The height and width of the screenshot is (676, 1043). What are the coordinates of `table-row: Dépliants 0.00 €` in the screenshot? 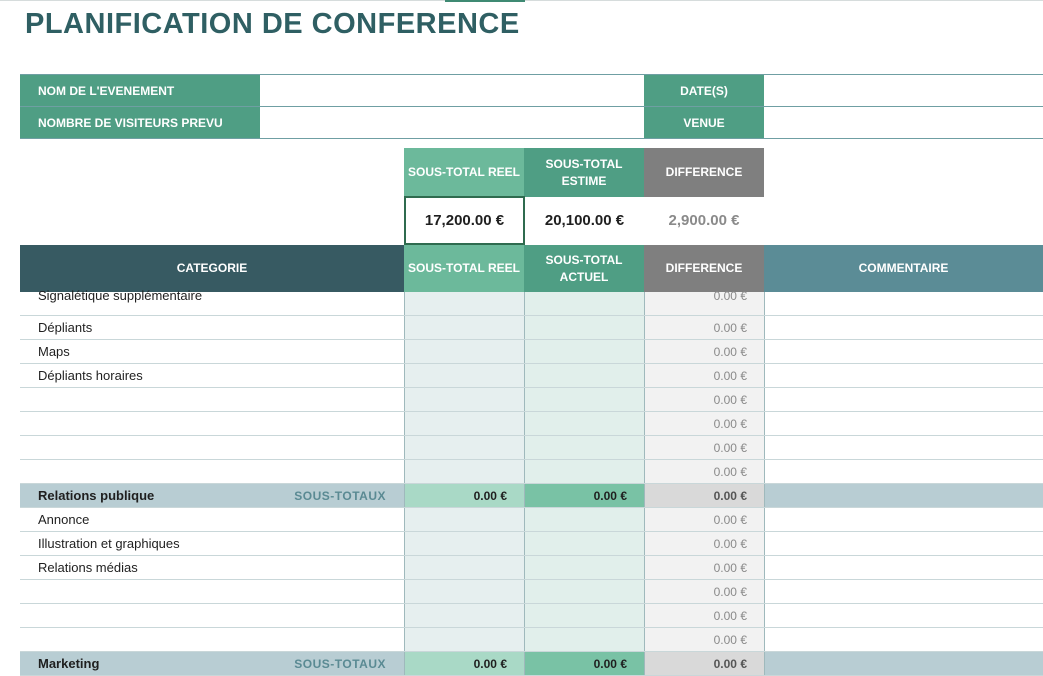 It's located at (531, 328).